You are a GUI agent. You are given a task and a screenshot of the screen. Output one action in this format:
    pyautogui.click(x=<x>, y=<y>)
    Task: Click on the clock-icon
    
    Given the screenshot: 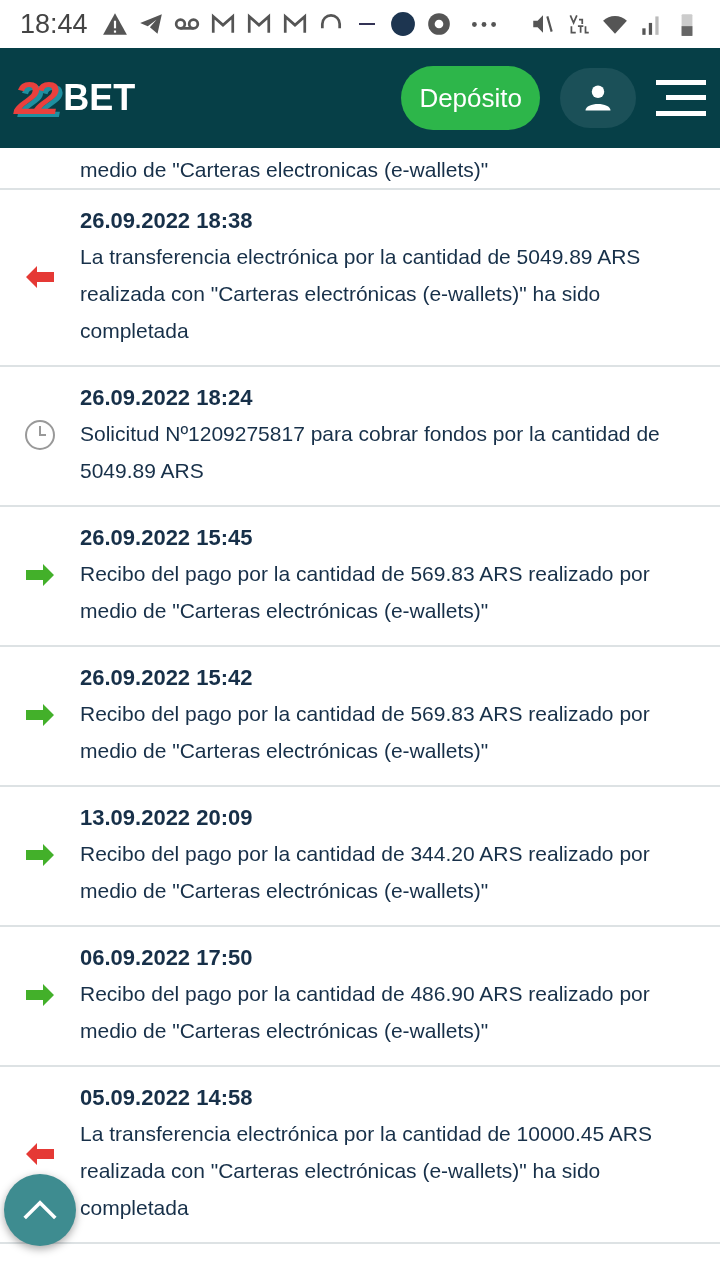 What is the action you would take?
    pyautogui.click(x=40, y=435)
    